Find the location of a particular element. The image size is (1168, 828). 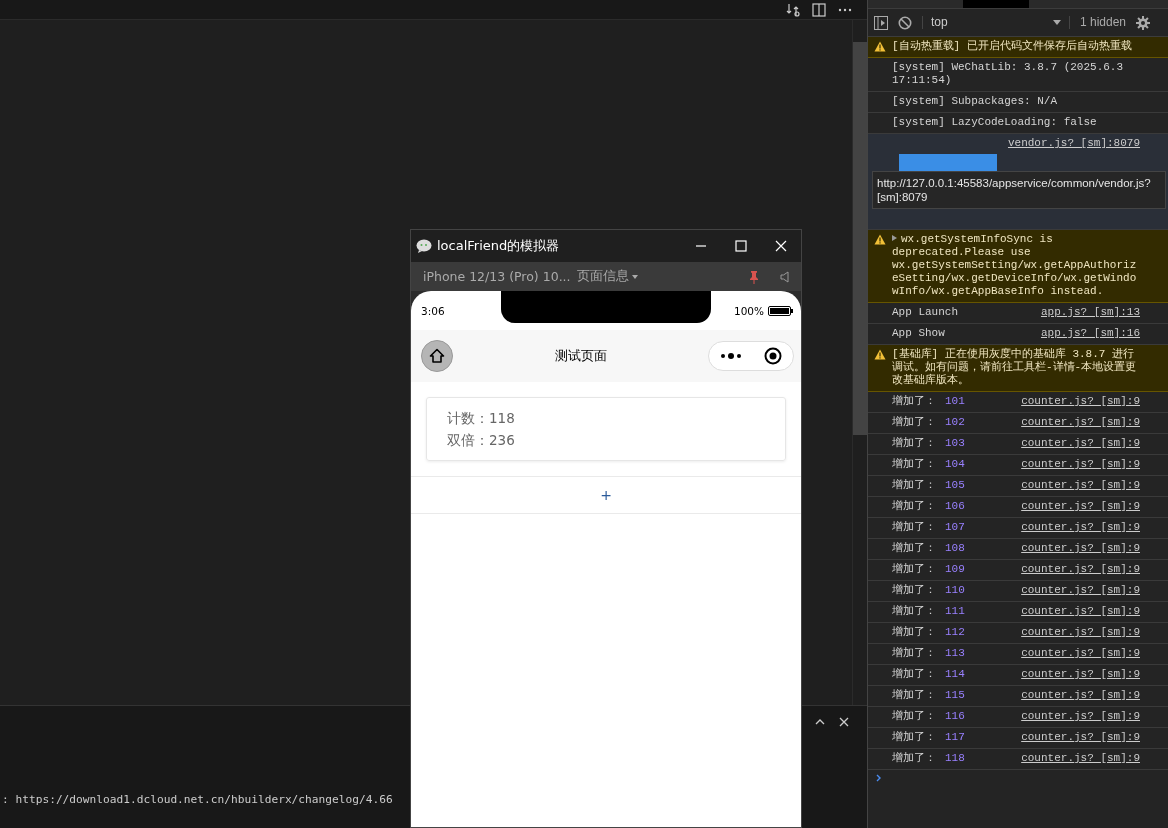

console-value: 112 is located at coordinates (955, 632).